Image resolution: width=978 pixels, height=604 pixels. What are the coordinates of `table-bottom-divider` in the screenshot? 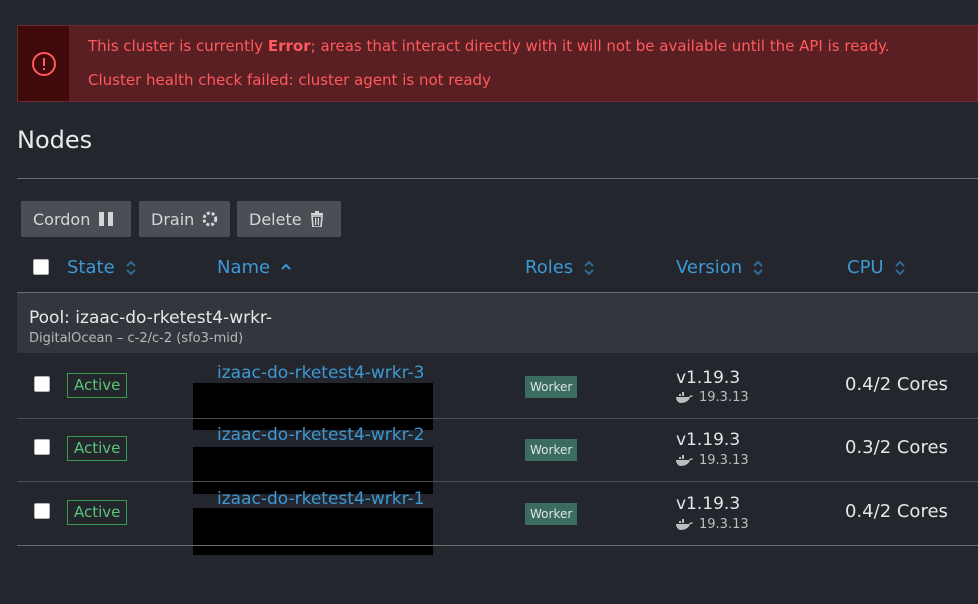 It's located at (497, 545).